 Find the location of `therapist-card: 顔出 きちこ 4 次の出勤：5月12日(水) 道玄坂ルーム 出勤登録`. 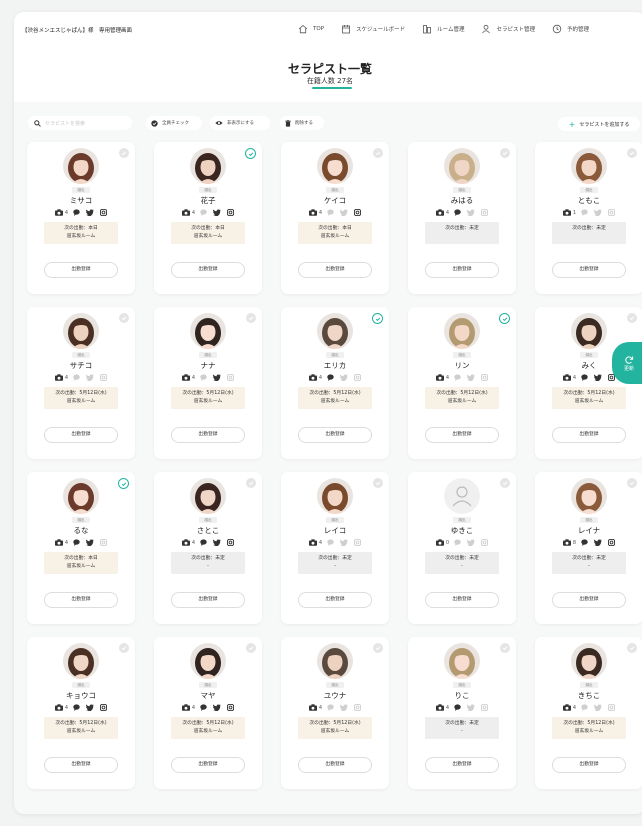

therapist-card: 顔出 きちこ 4 次の出勤：5月12日(水) 道玄坂ルーム 出勤登録 is located at coordinates (588, 713).